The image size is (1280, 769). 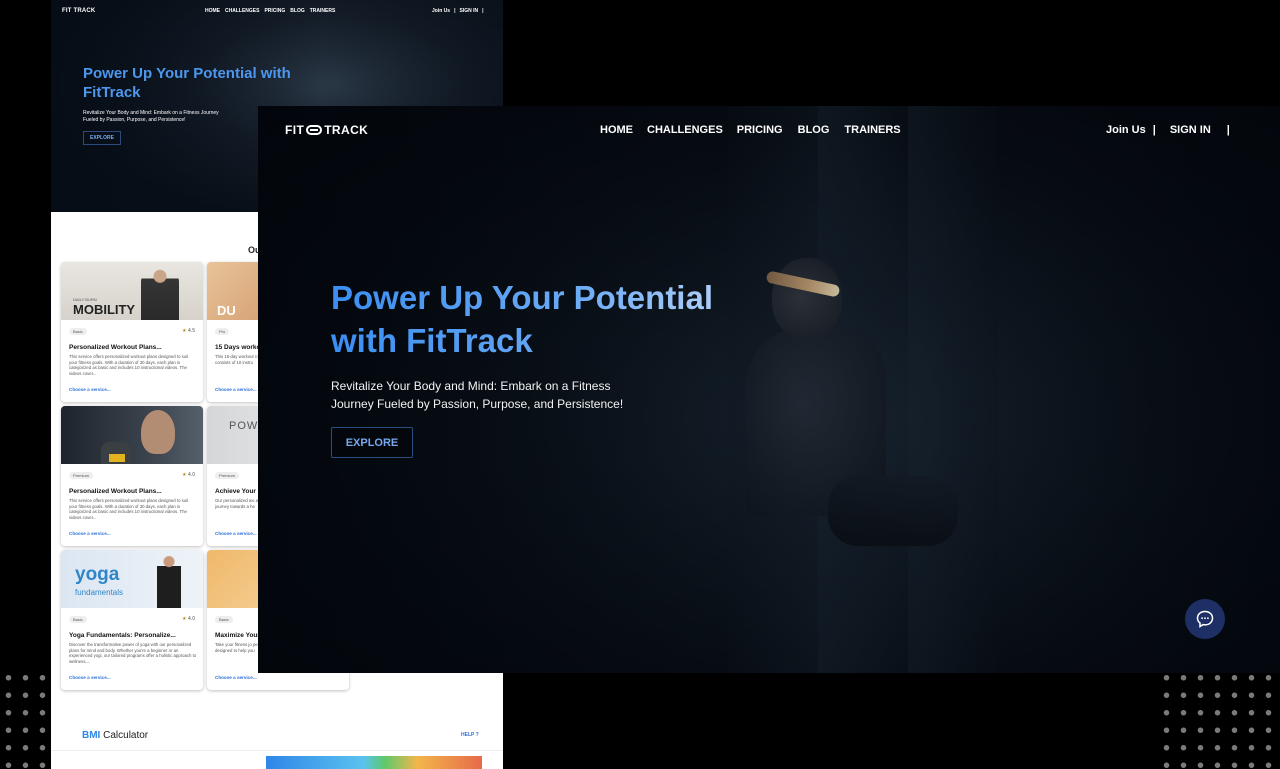 I want to click on card-image: DAILY BURN MOBILITY, so click(x=132, y=291).